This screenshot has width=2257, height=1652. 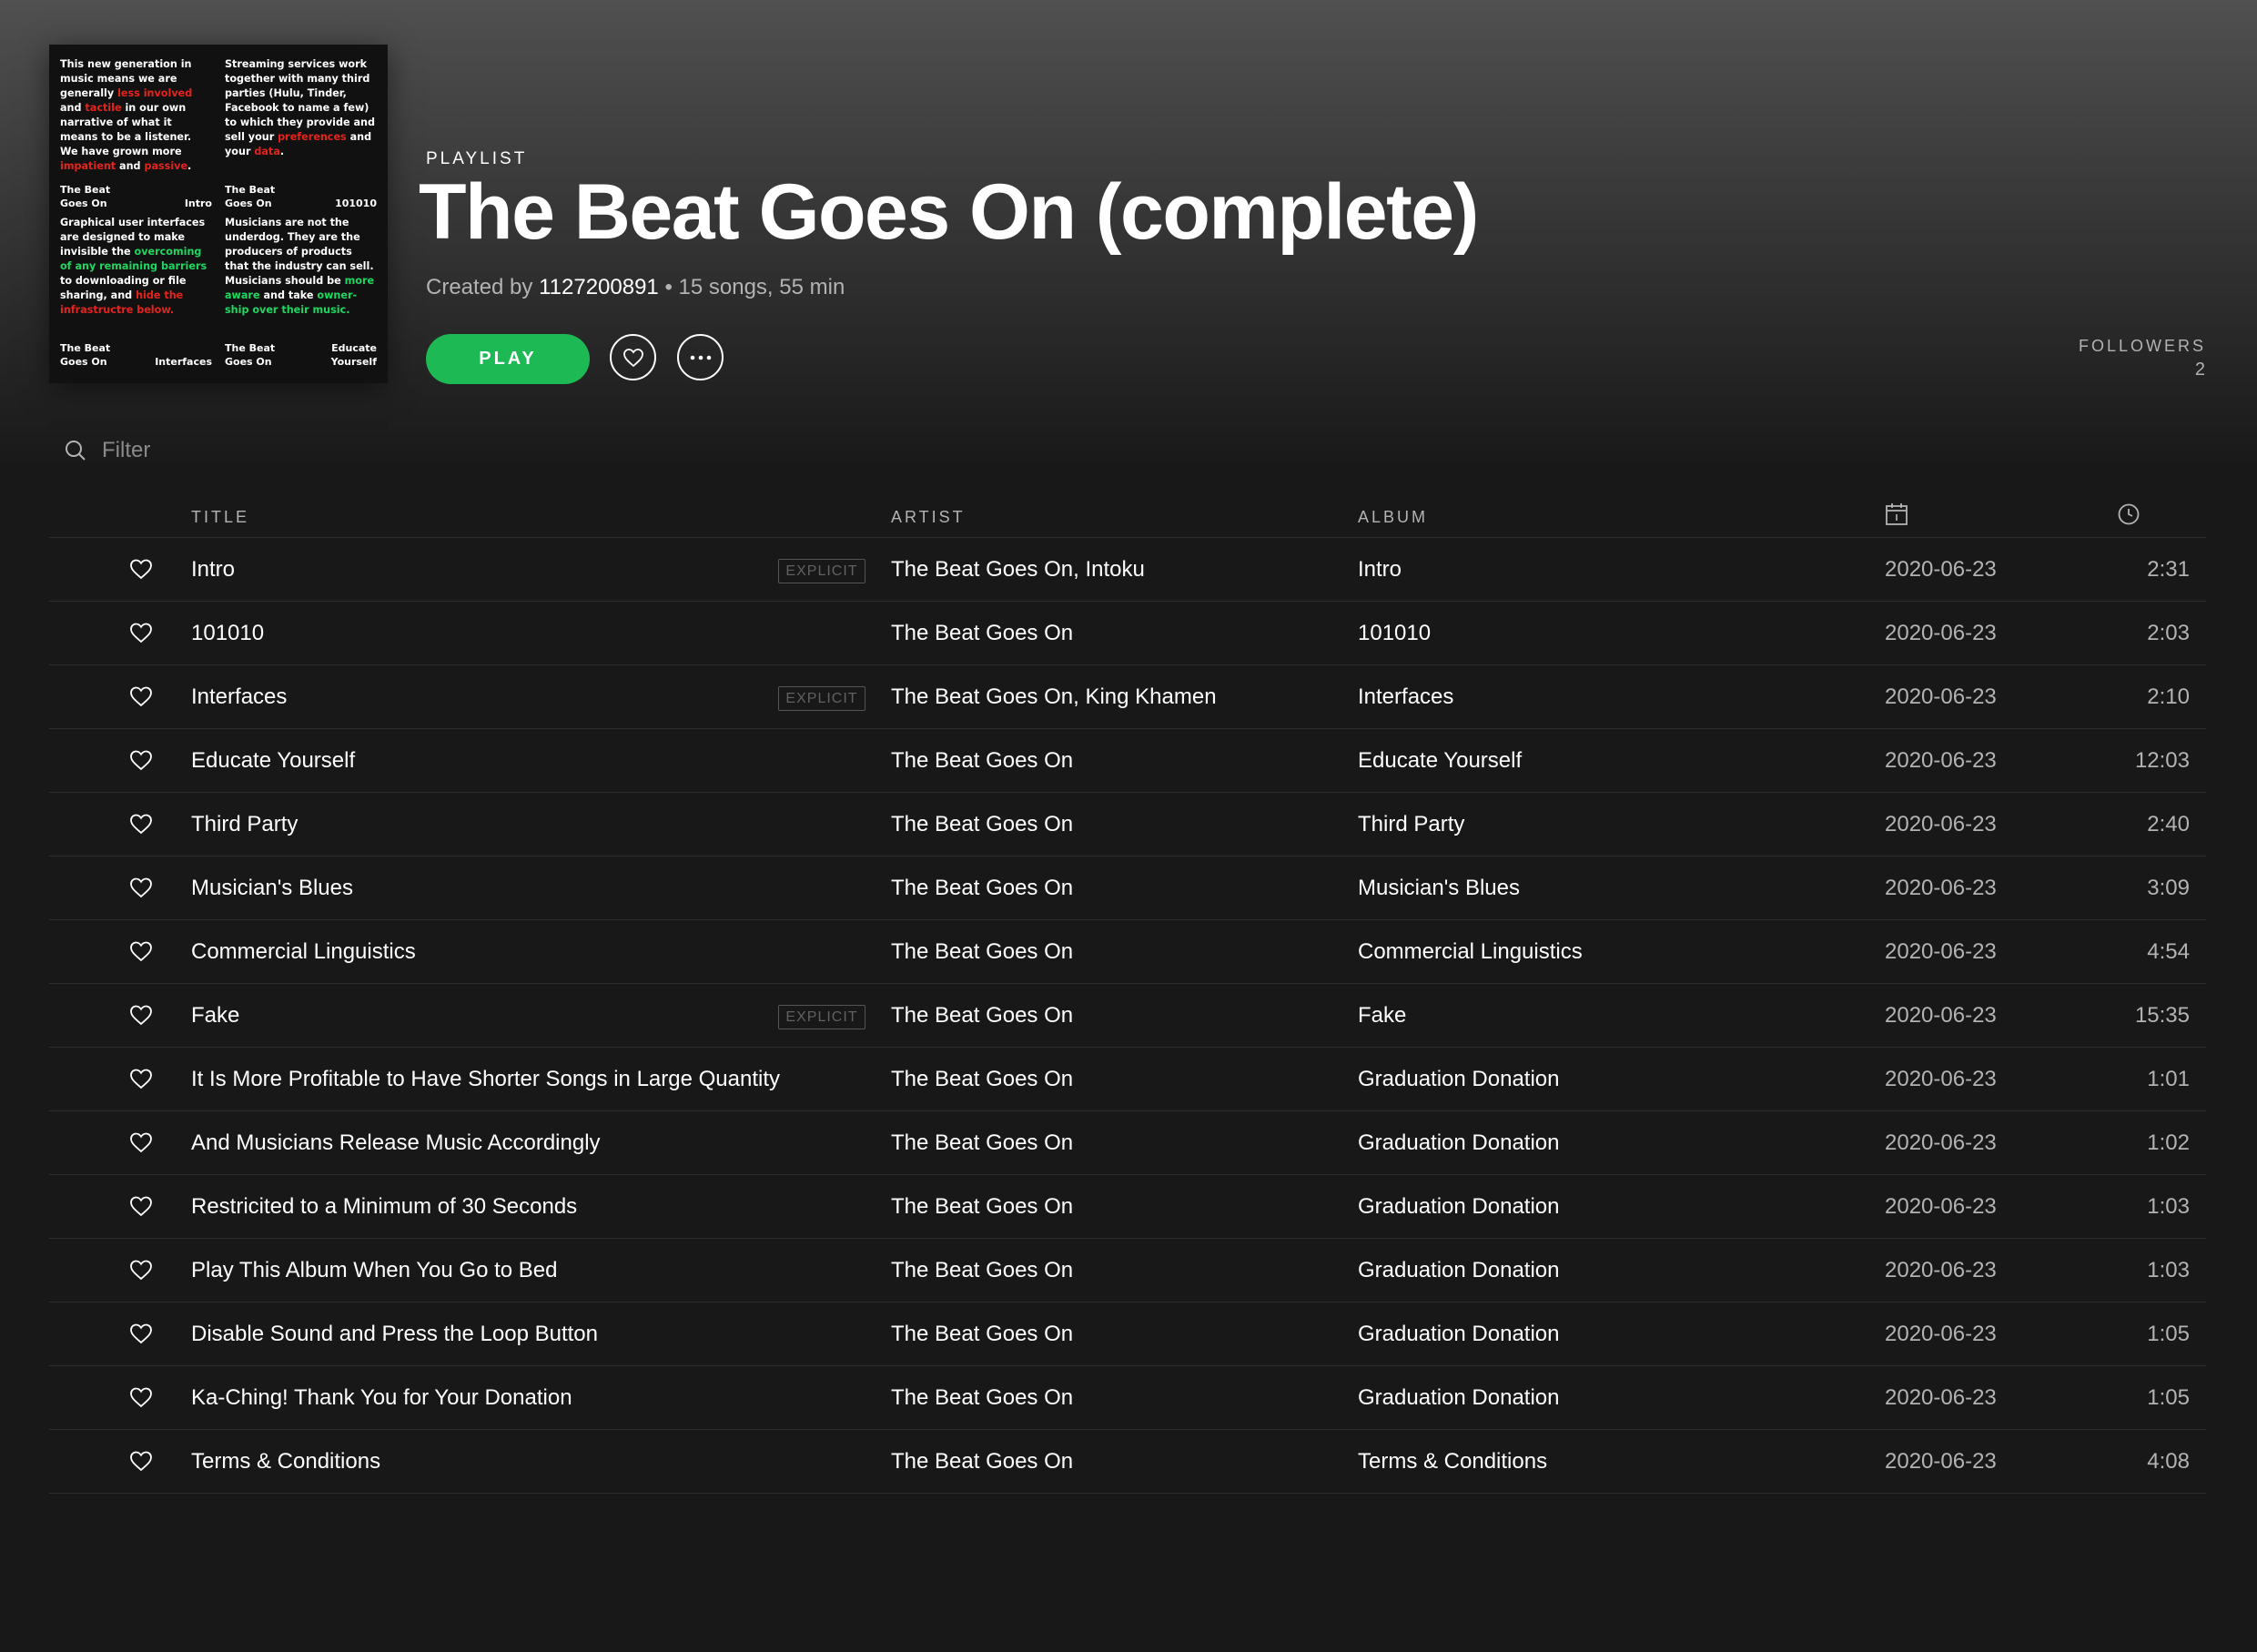 What do you see at coordinates (220, 518) in the screenshot?
I see `column-header-title: TITLE` at bounding box center [220, 518].